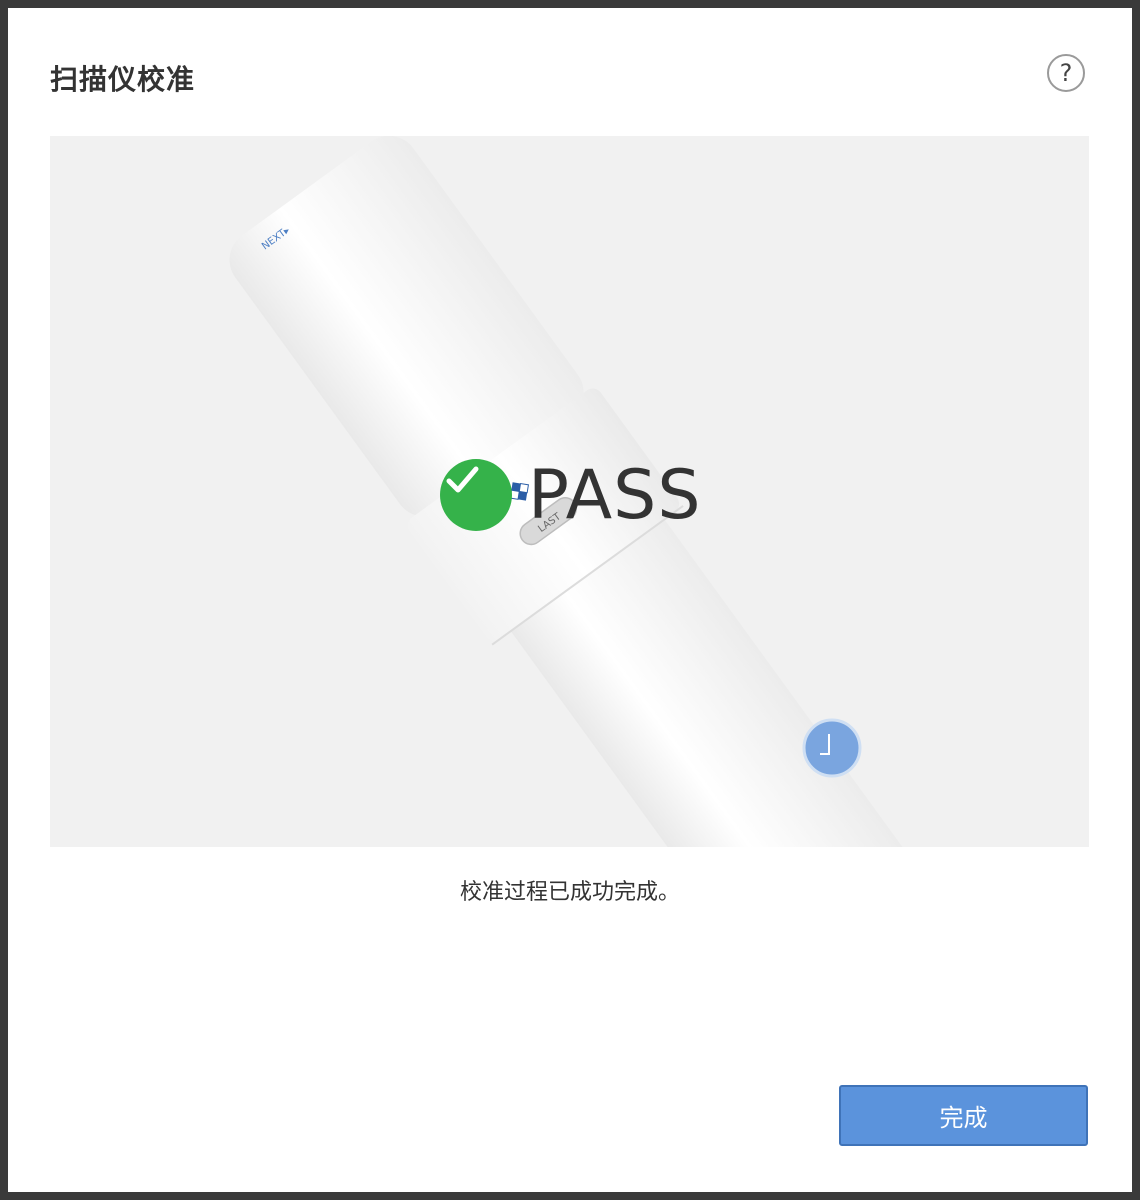 The image size is (1140, 1200). I want to click on dialog-title: 扫描仪校准, so click(123, 79).